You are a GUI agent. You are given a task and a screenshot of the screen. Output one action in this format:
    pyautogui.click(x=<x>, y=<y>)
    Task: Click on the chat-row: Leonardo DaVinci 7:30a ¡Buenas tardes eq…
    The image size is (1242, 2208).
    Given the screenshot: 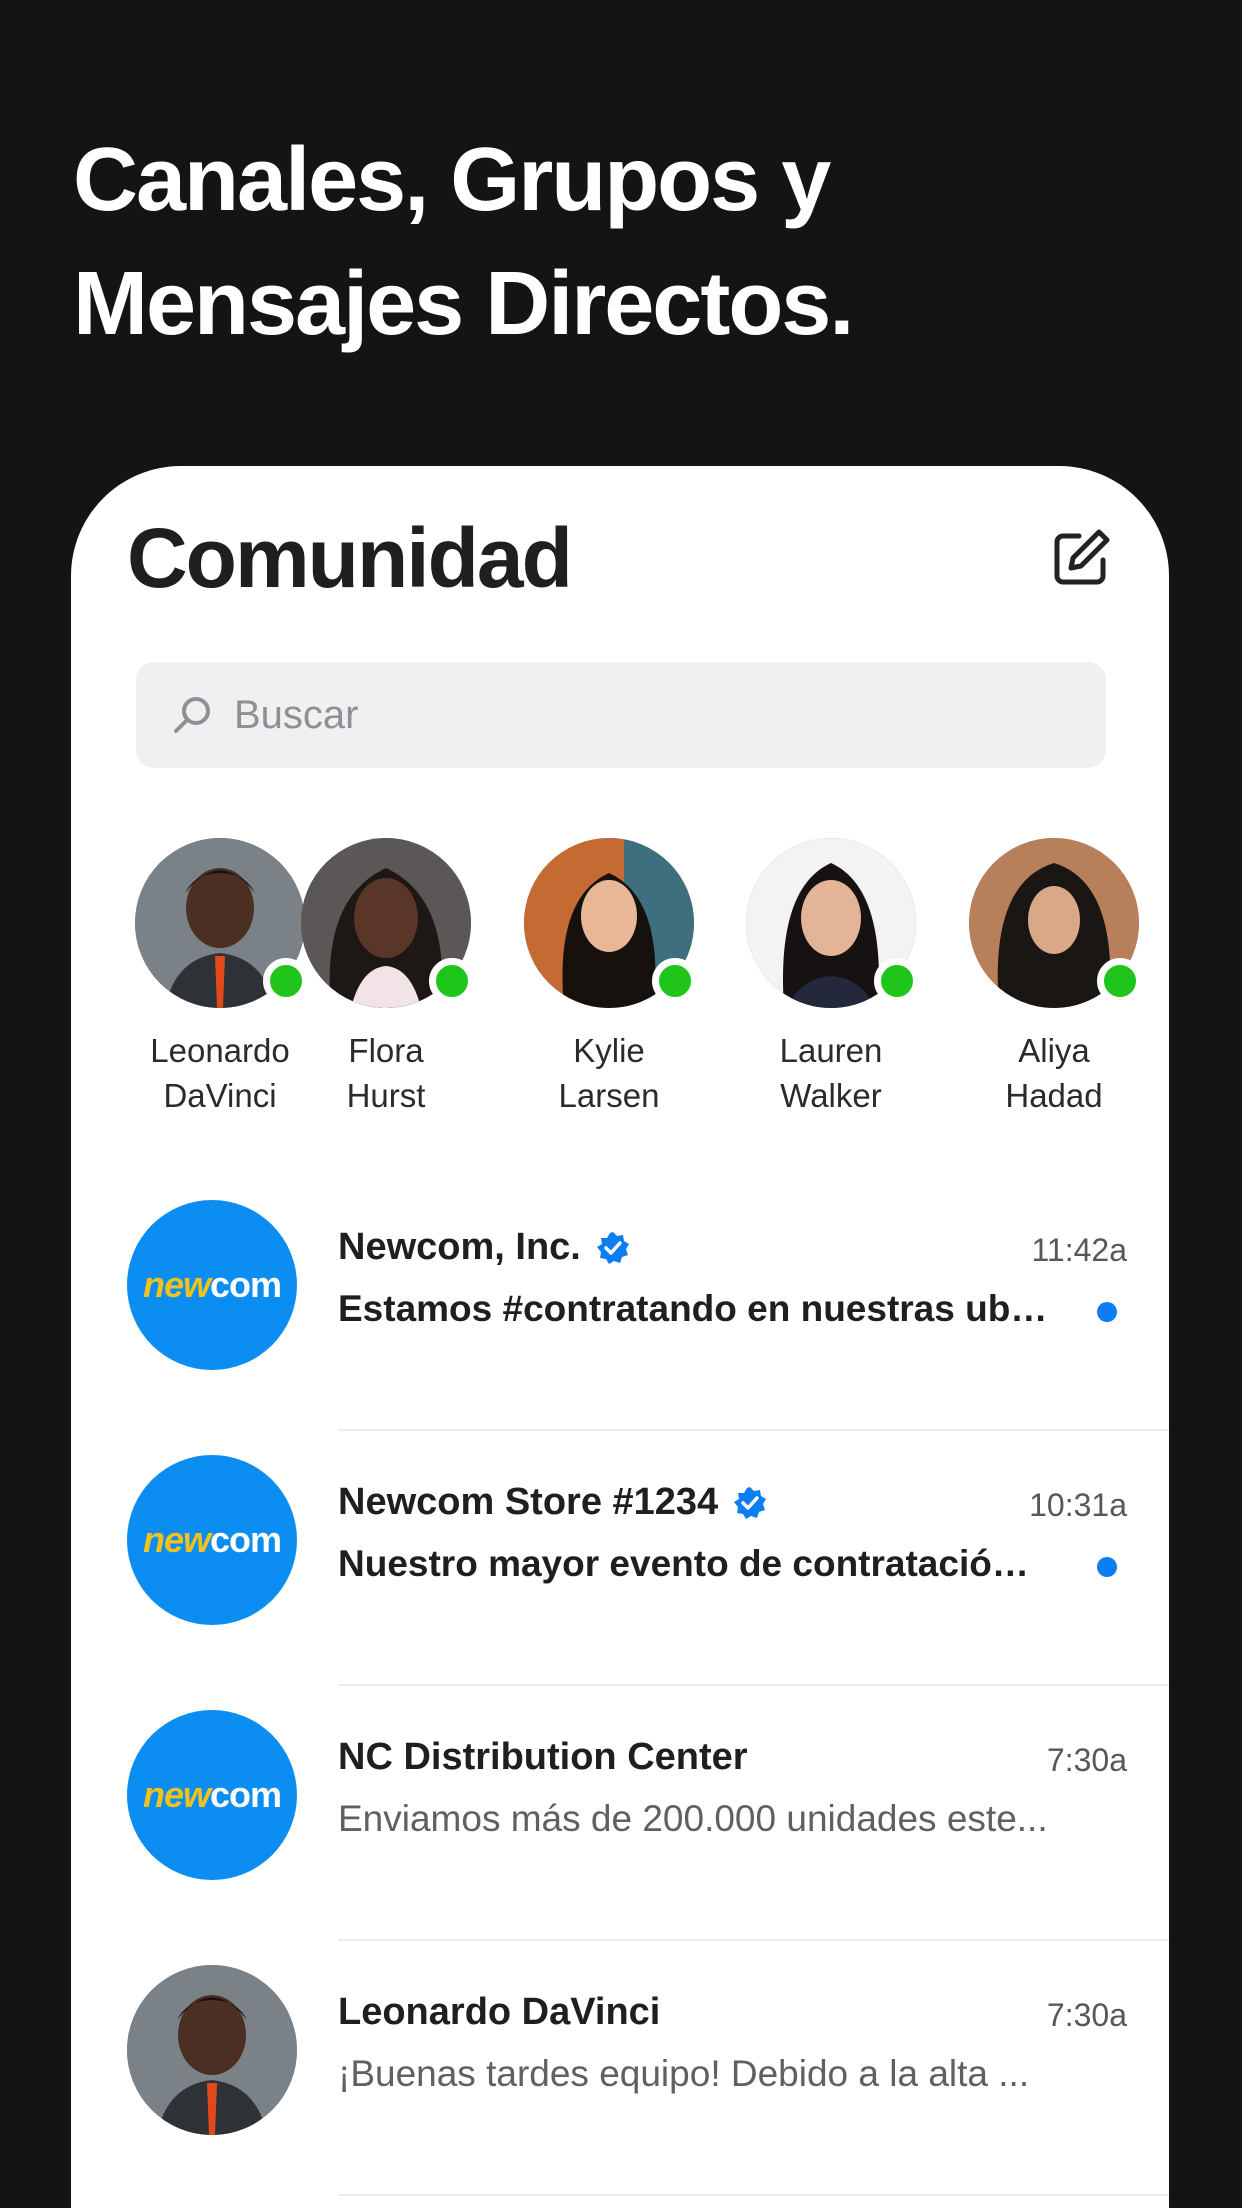 What is the action you would take?
    pyautogui.click(x=620, y=2068)
    